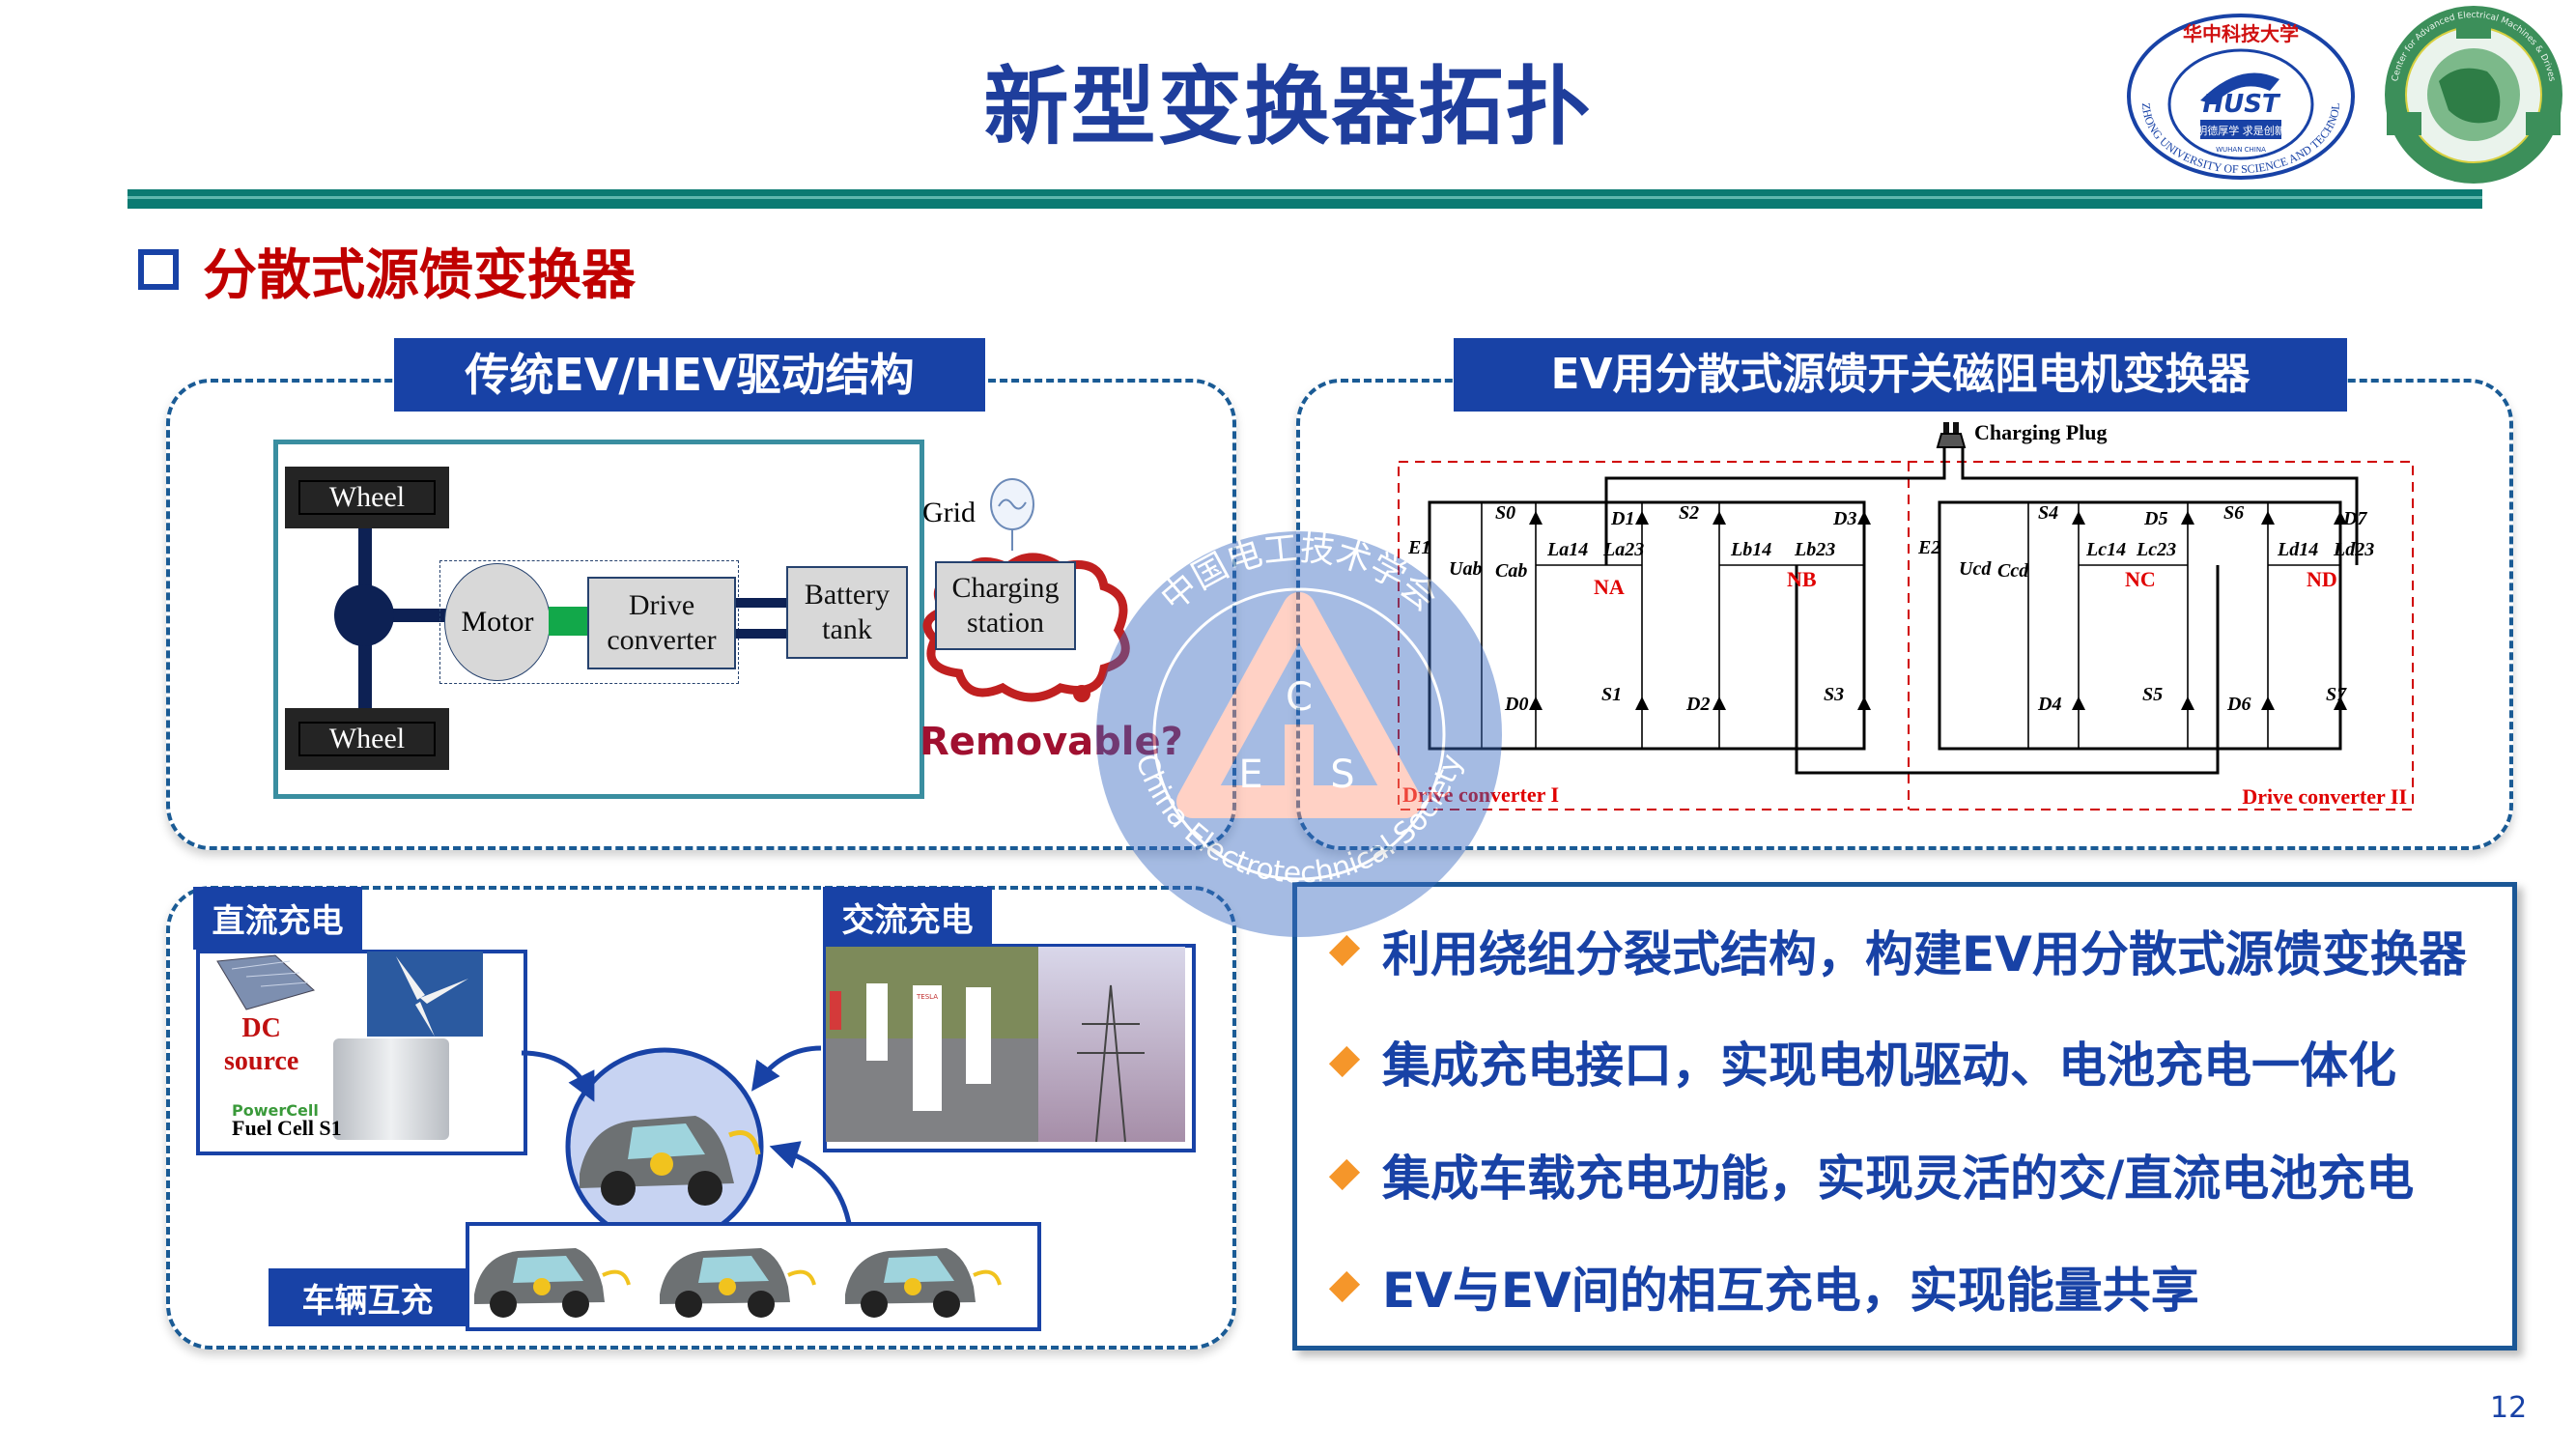 This screenshot has width=2576, height=1450. I want to click on inductor-lc23: Lc23, so click(2156, 550).